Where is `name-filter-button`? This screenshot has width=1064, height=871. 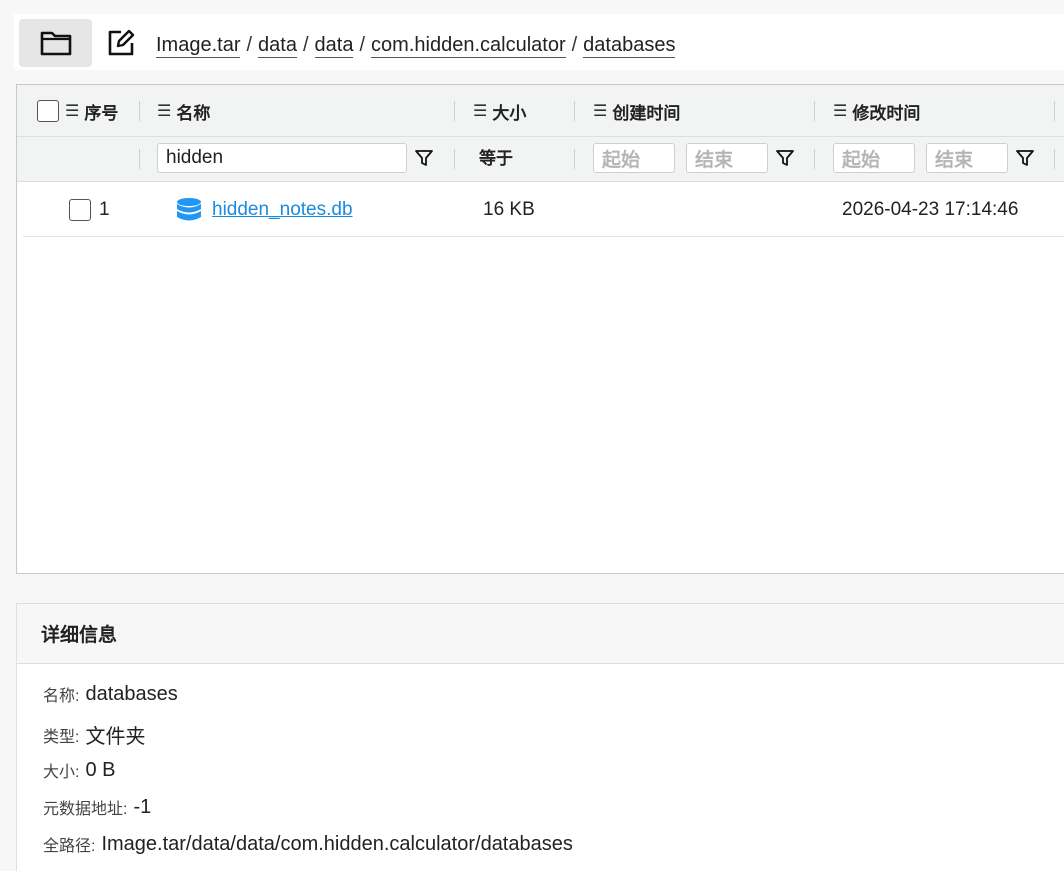 name-filter-button is located at coordinates (424, 158).